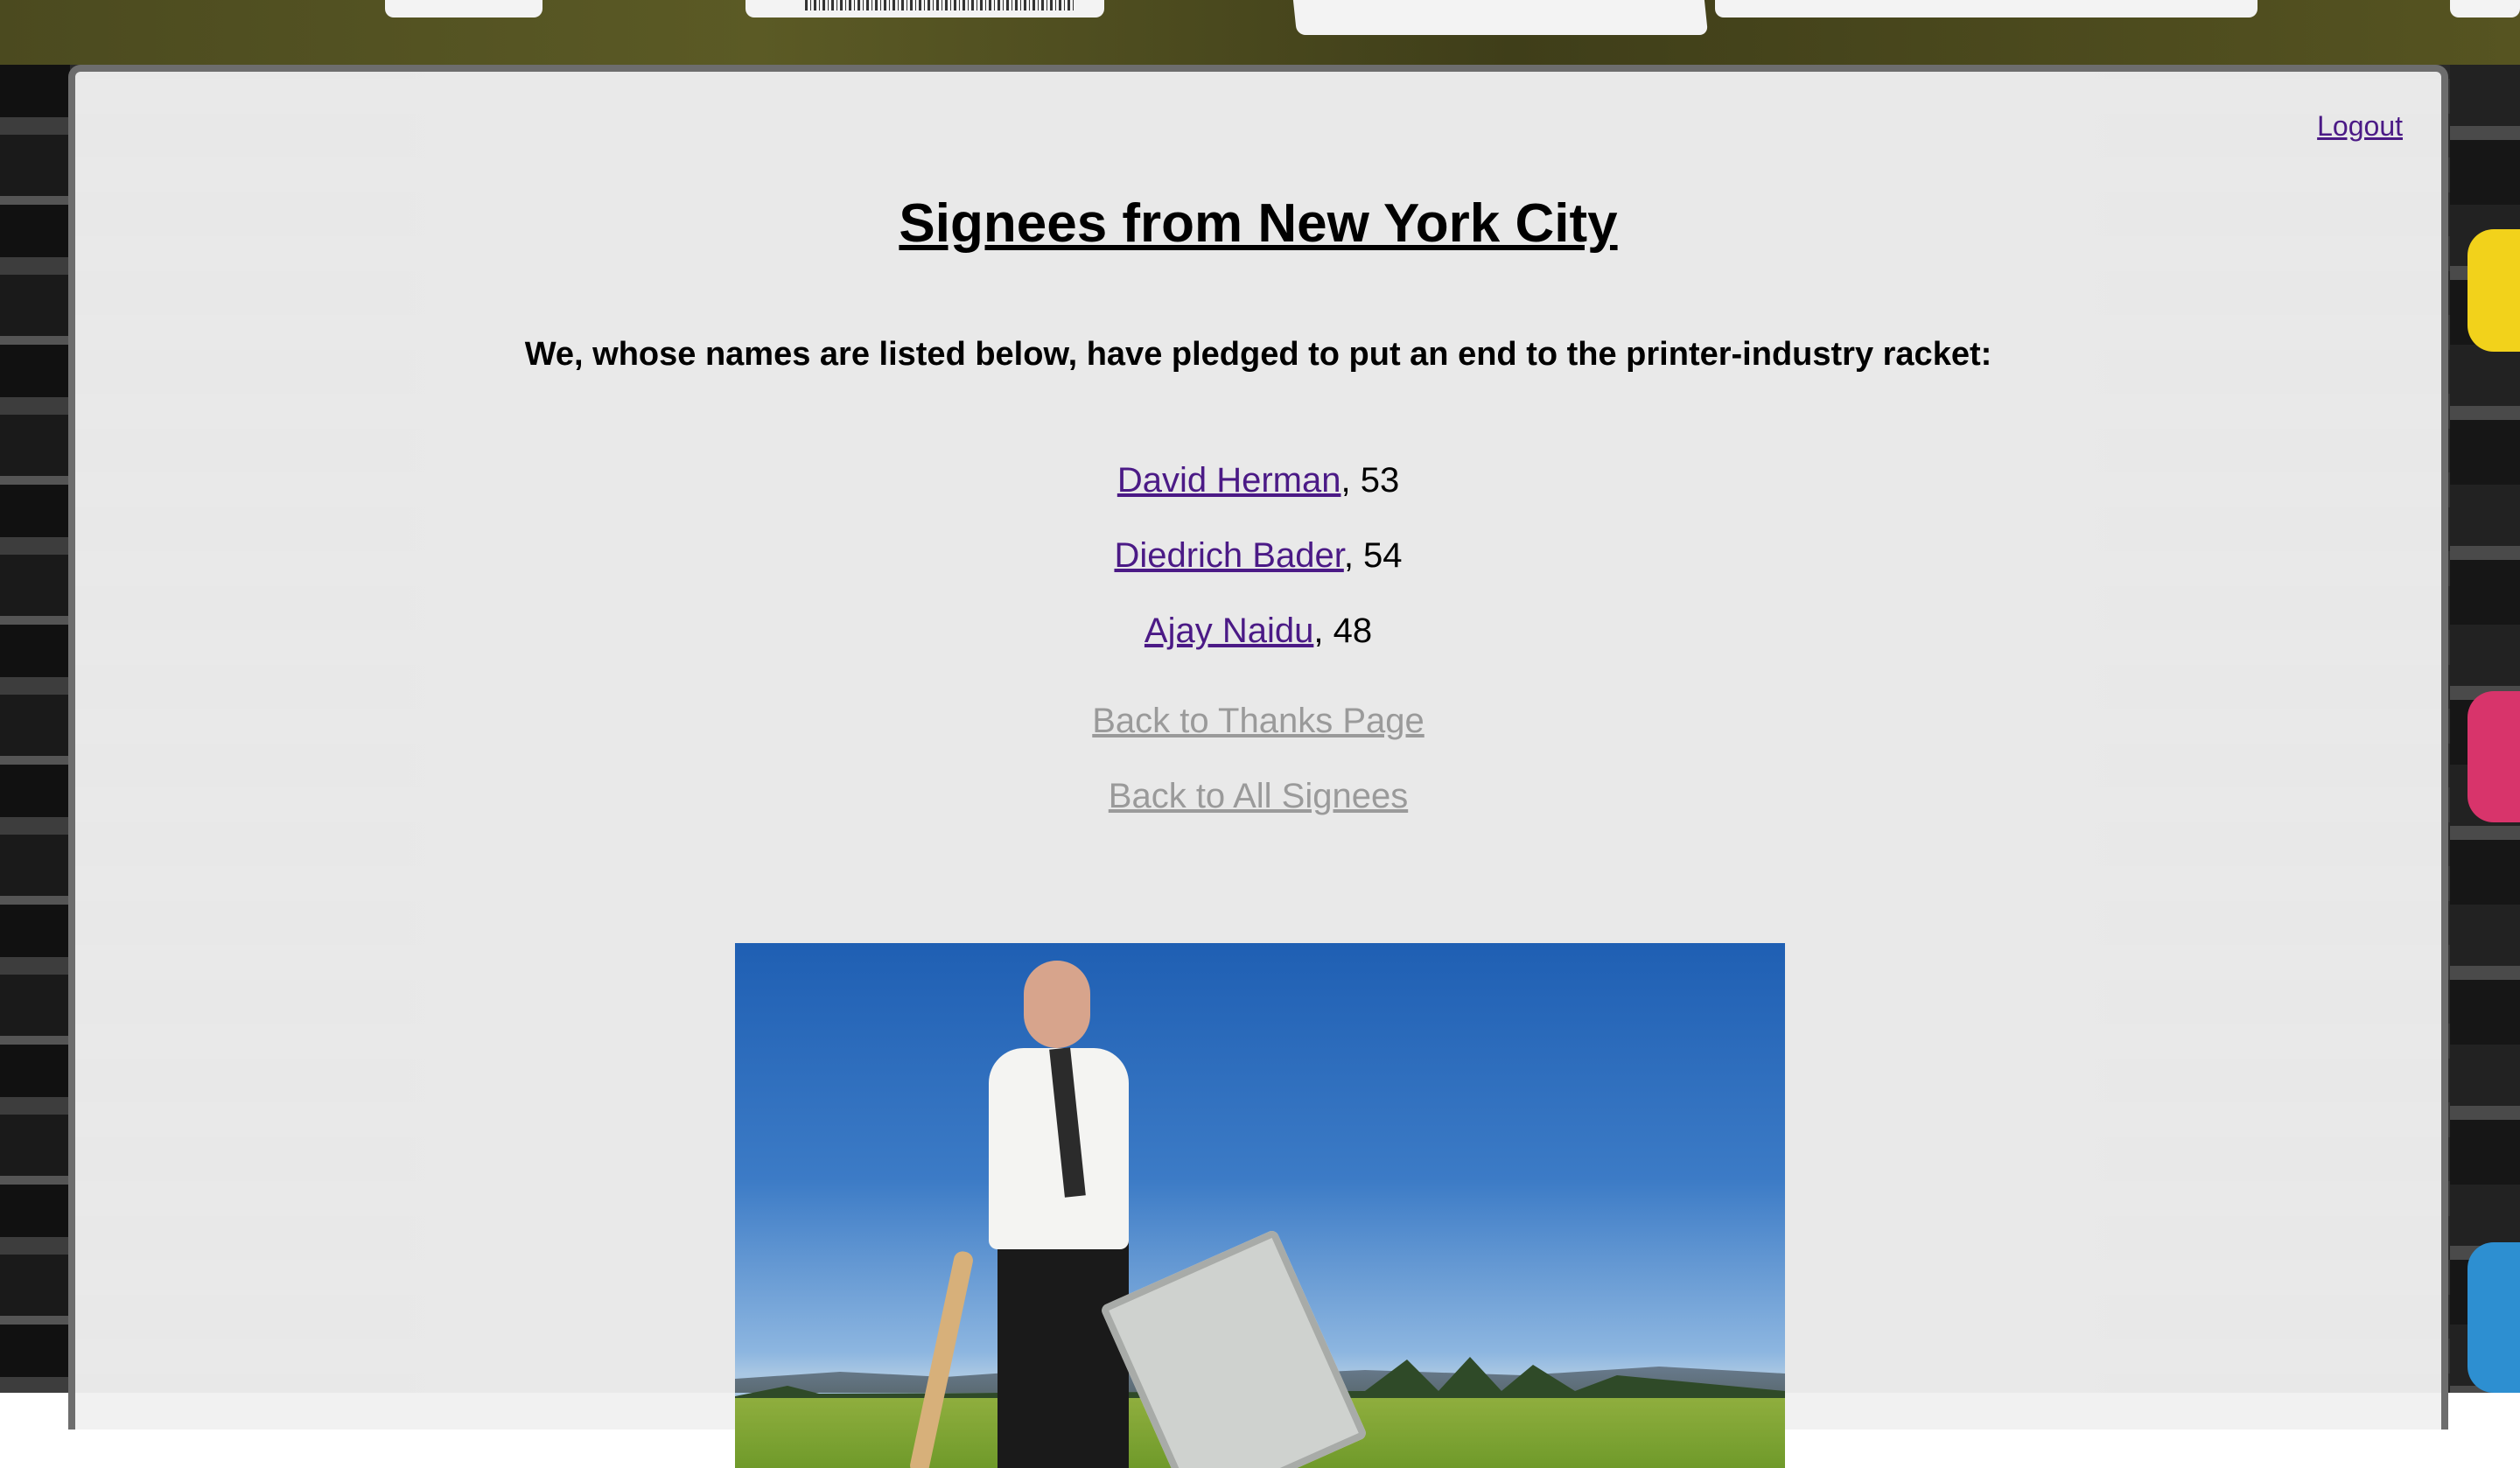  Describe the element at coordinates (1373, 555) in the screenshot. I see `signee-age: , 54` at that location.